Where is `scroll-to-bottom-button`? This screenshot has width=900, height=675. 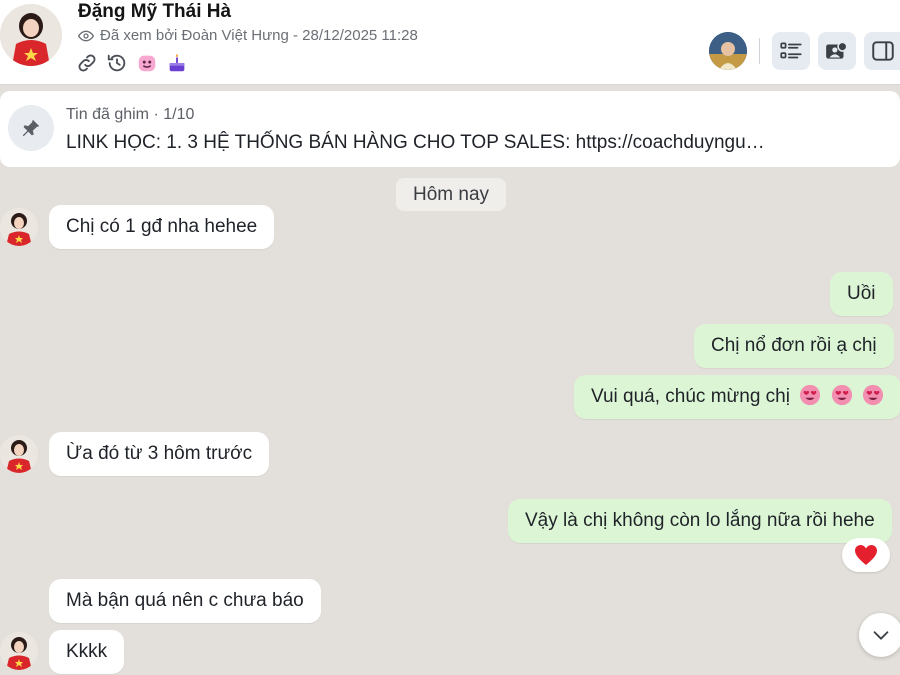 scroll-to-bottom-button is located at coordinates (879, 635).